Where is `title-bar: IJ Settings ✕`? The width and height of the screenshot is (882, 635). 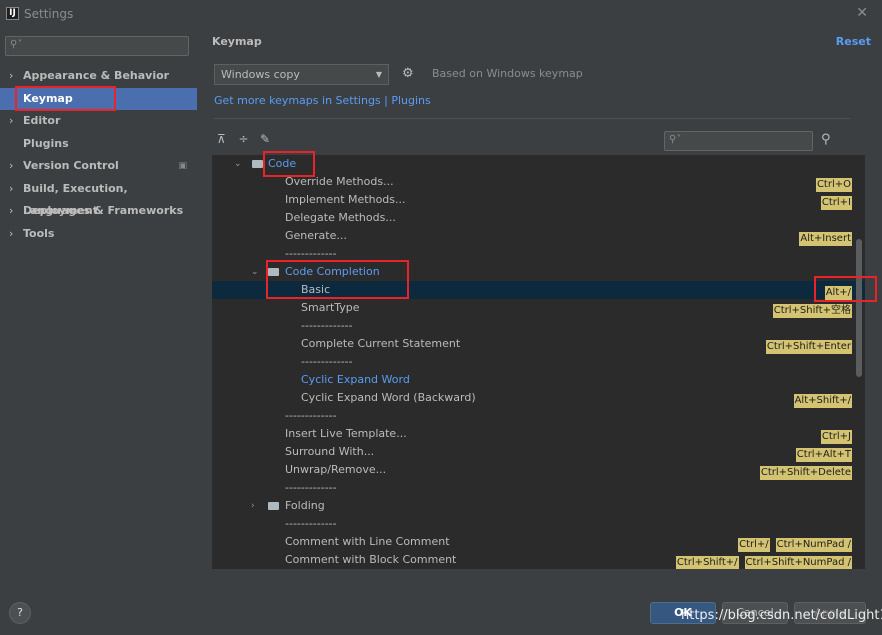 title-bar: IJ Settings ✕ is located at coordinates (441, 14).